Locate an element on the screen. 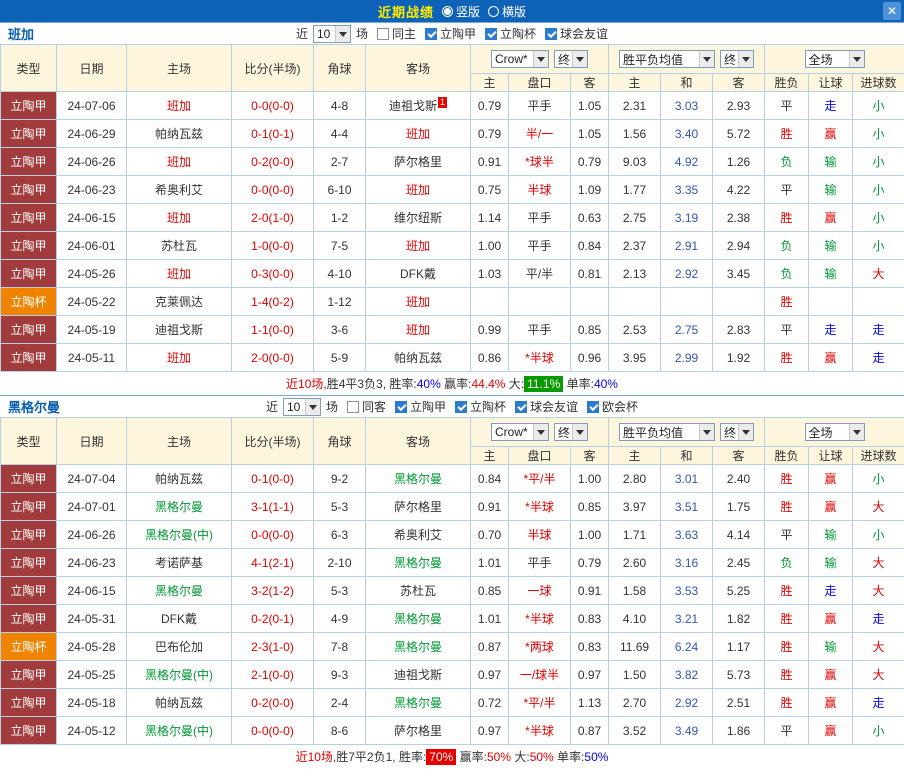  subcol-handicap: 盘口 is located at coordinates (539, 455).